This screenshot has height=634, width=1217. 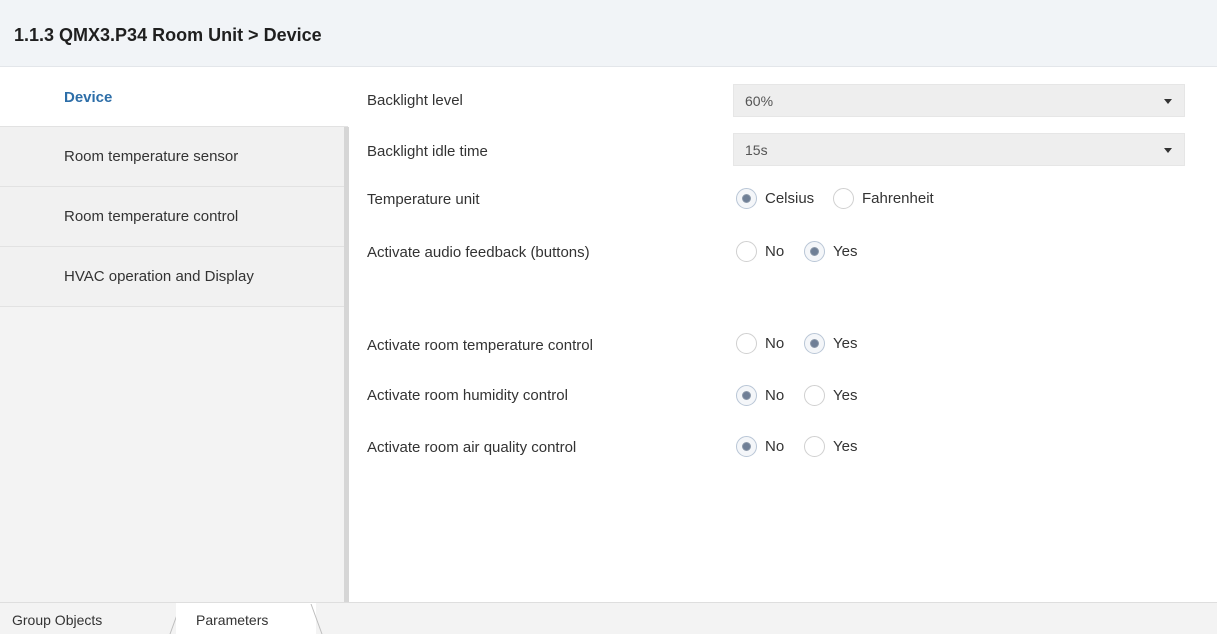 I want to click on radio-label: Celsius, so click(x=790, y=198).